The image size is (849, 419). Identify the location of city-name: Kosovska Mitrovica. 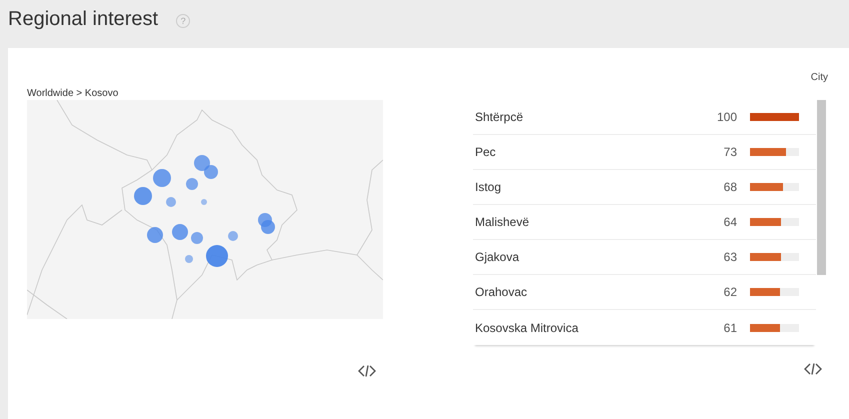
(527, 327).